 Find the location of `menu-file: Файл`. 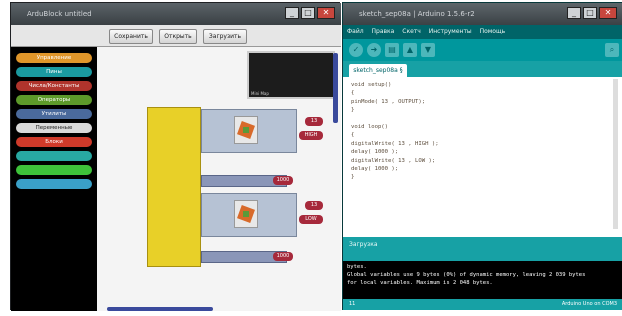

menu-file: Файл is located at coordinates (355, 31).